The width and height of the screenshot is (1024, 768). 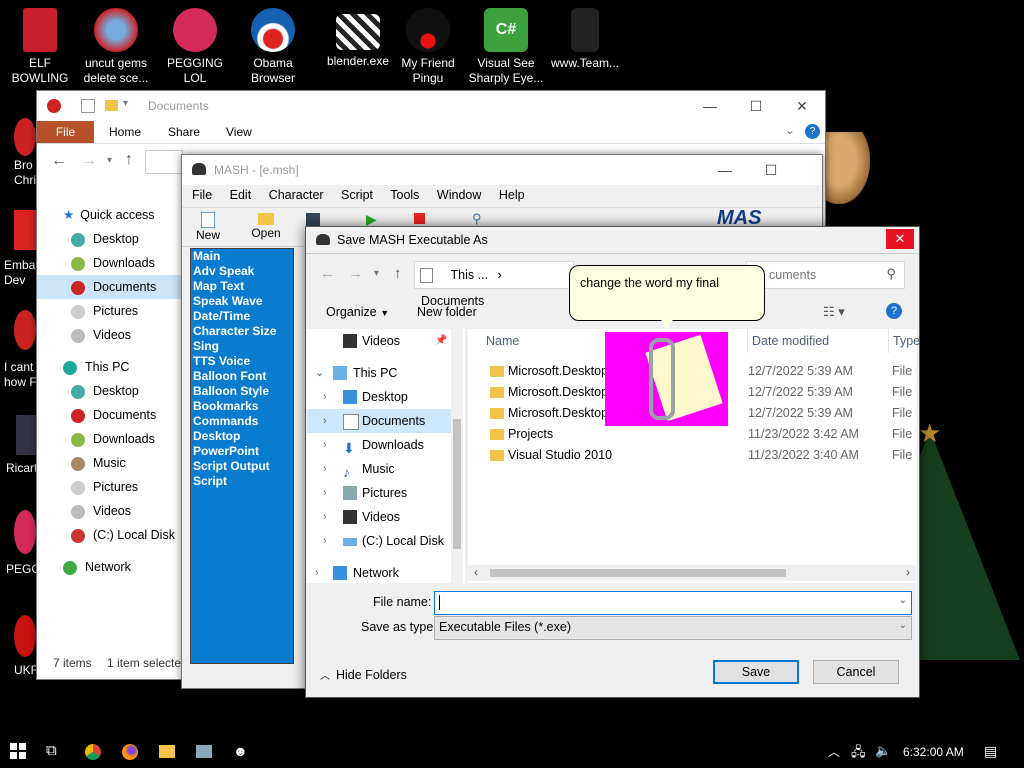 I want to click on mash-taskbar-icon: ☻, so click(x=240, y=751).